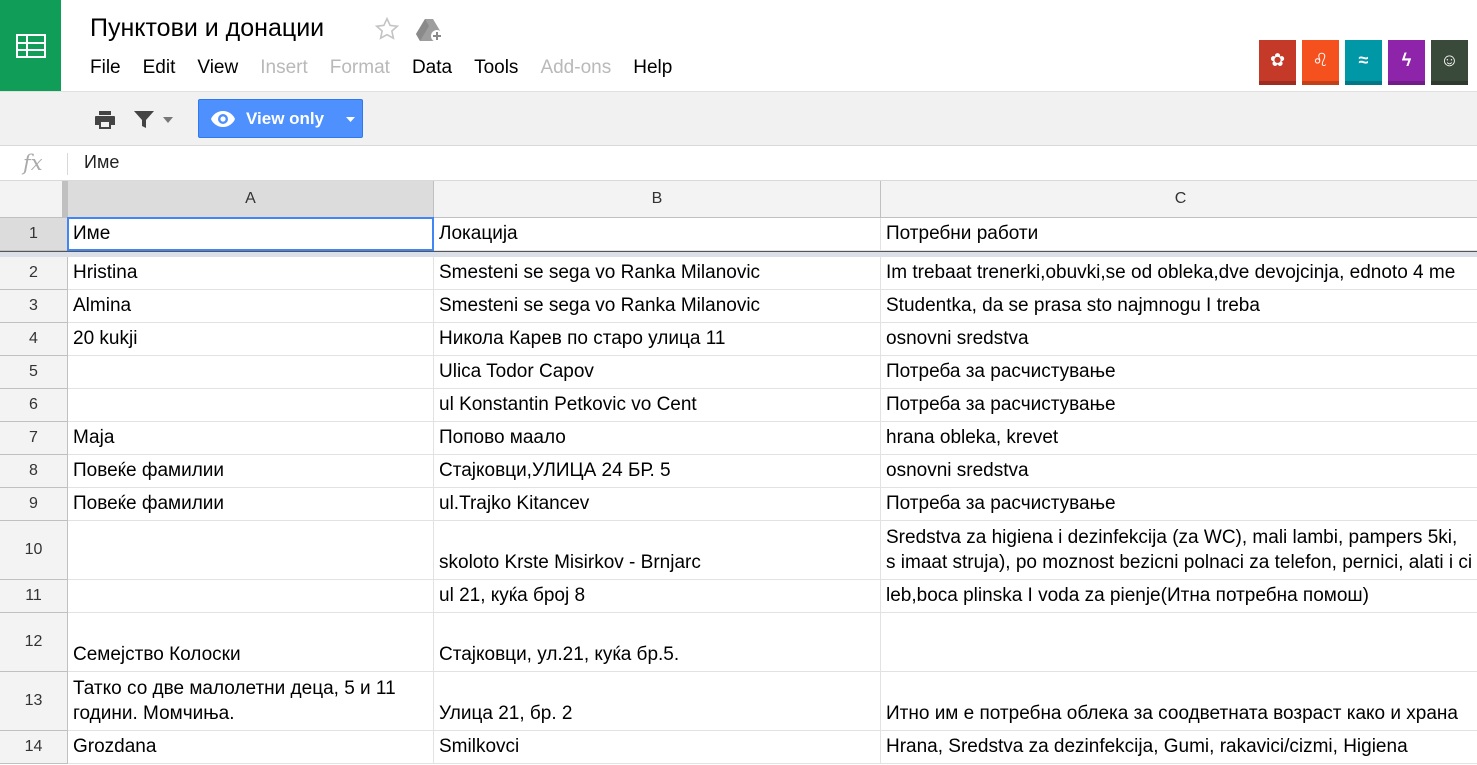 This screenshot has width=1477, height=765. I want to click on cell-a1: Име, so click(251, 234).